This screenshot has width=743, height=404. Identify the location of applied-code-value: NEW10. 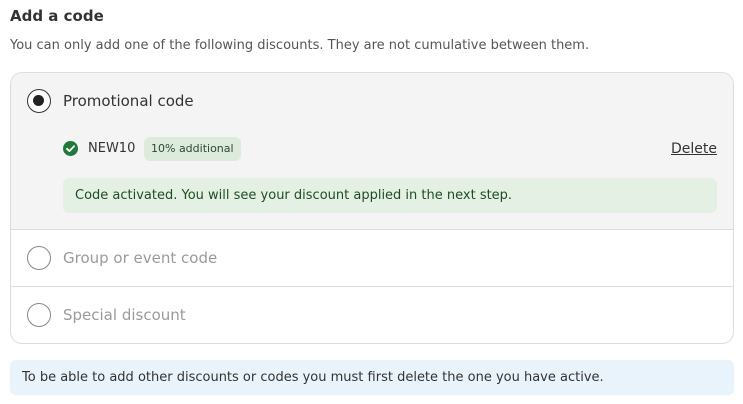
(112, 148).